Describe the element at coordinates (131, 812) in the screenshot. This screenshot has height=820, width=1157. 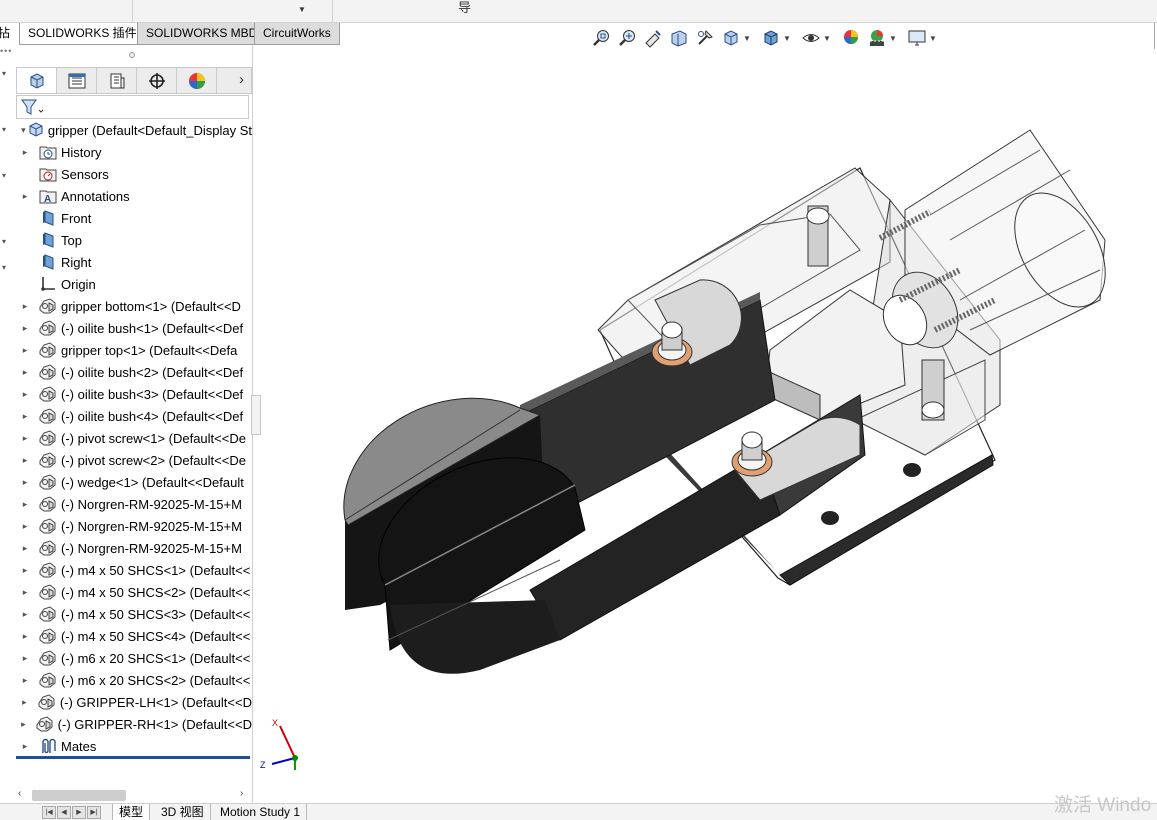
I see `tab-model: 模型` at that location.